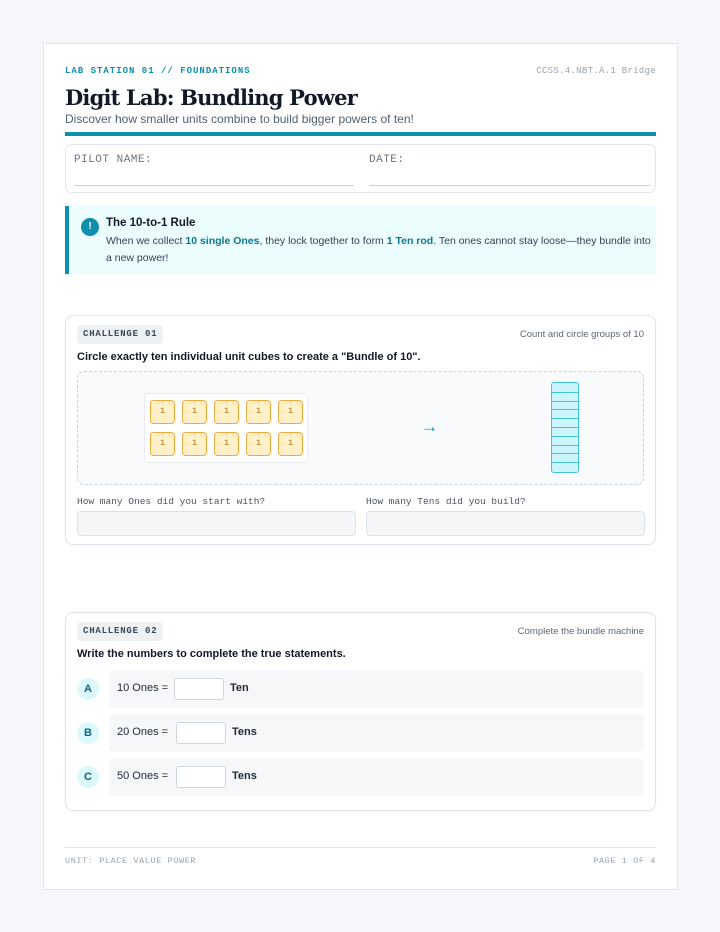  What do you see at coordinates (387, 160) in the screenshot?
I see `date-label: DATE:` at bounding box center [387, 160].